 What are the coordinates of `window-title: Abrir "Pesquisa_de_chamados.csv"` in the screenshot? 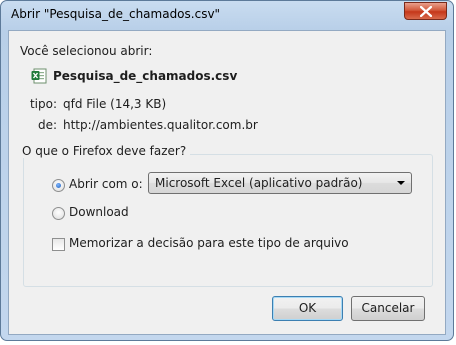 It's located at (116, 14).